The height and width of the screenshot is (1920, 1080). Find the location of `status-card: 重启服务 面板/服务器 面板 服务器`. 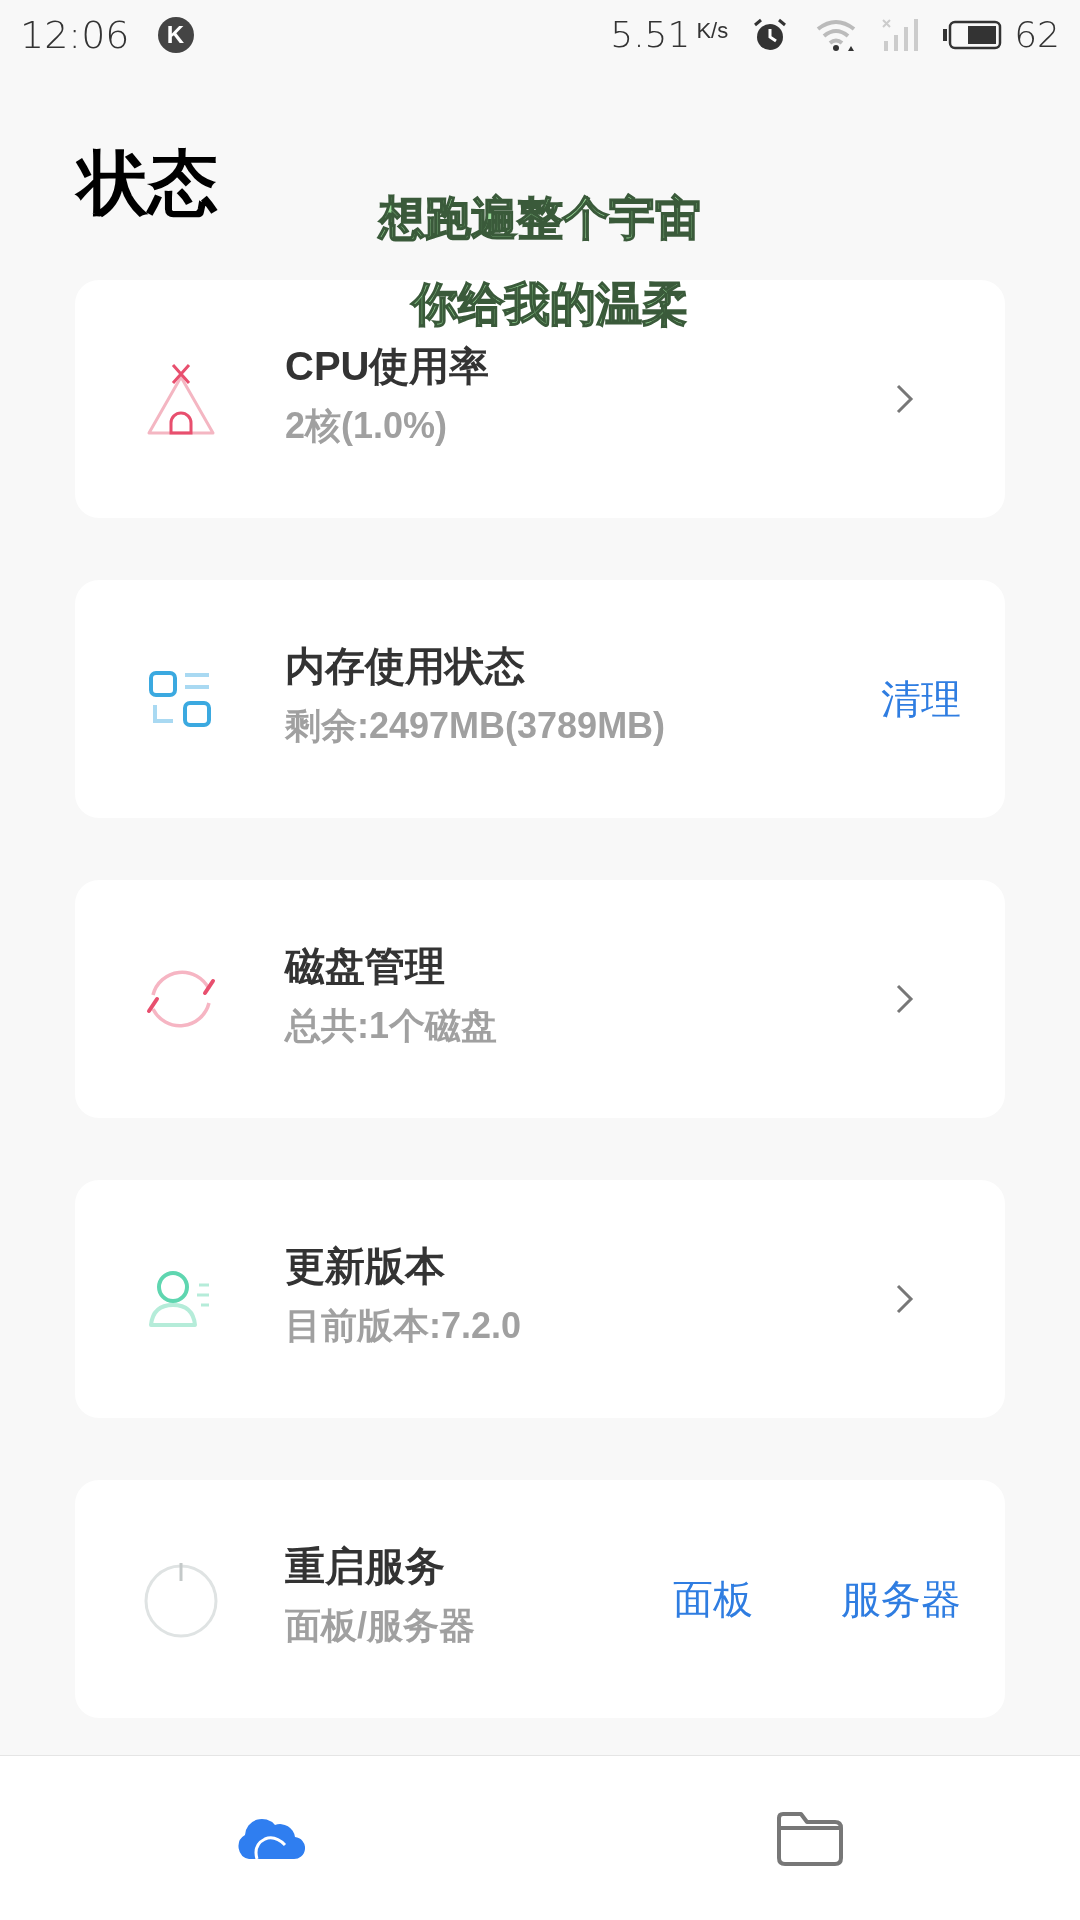

status-card: 重启服务 面板/服务器 面板 服务器 is located at coordinates (540, 1599).